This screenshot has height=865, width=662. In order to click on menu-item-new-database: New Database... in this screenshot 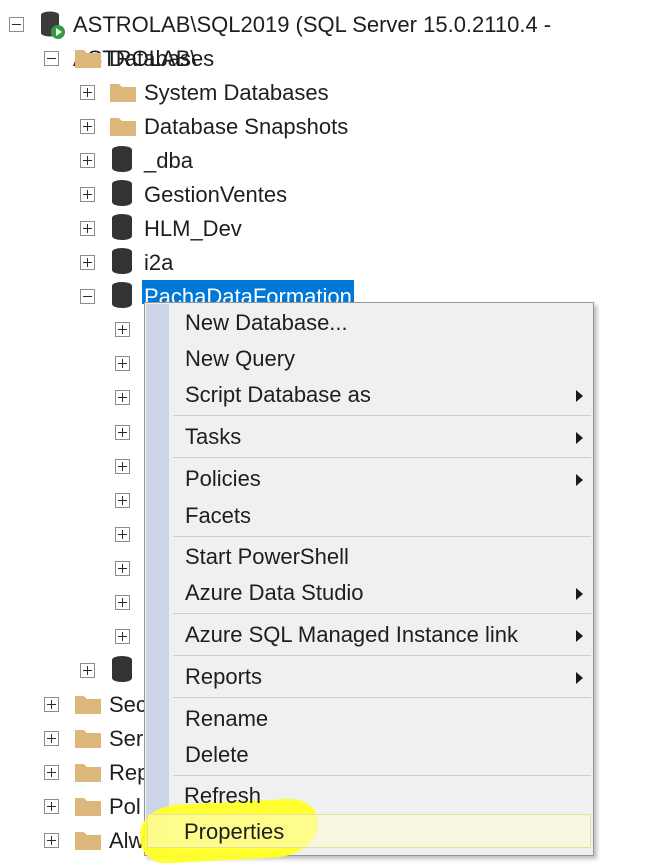, I will do `click(369, 323)`.